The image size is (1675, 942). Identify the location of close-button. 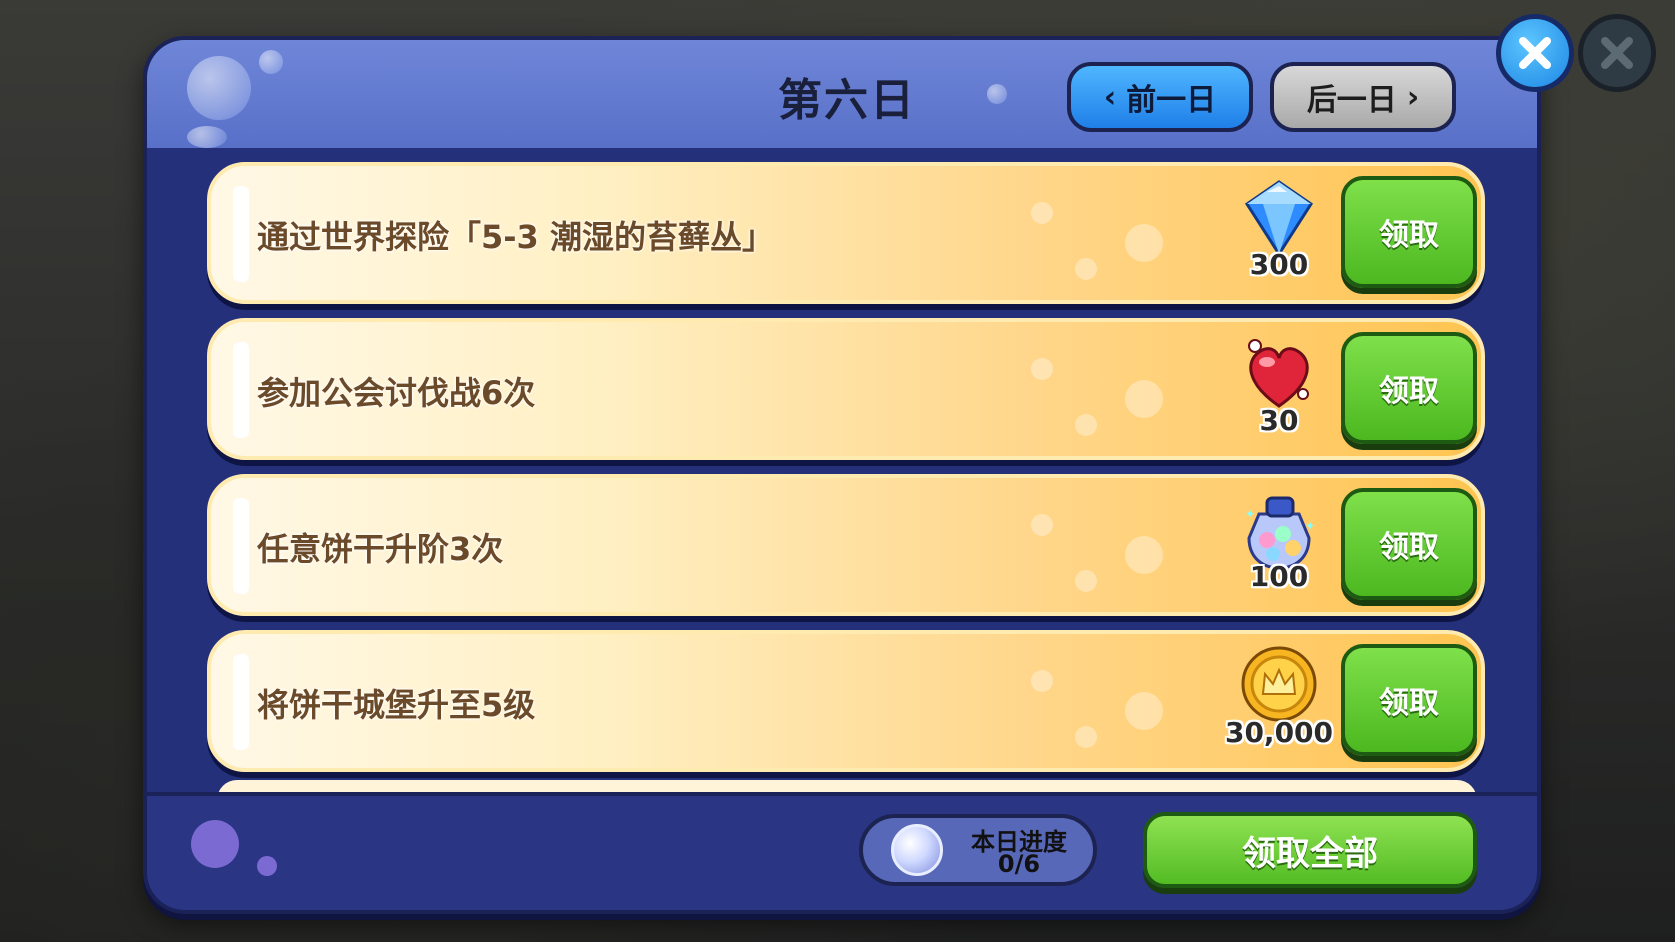
(1535, 53).